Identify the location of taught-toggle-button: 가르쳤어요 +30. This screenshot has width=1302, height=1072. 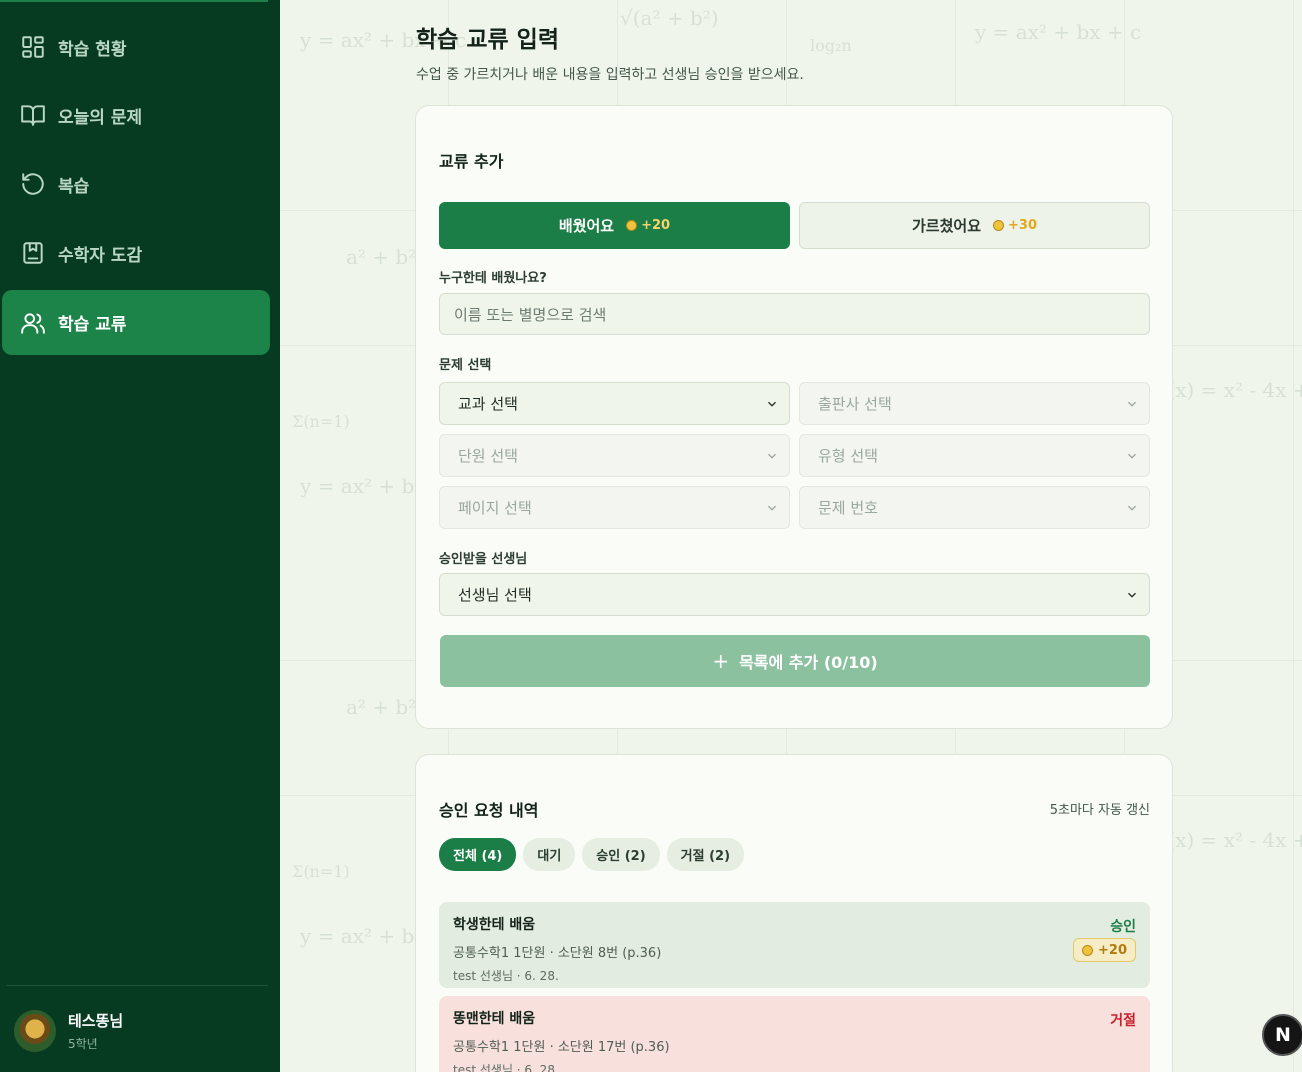
(974, 225).